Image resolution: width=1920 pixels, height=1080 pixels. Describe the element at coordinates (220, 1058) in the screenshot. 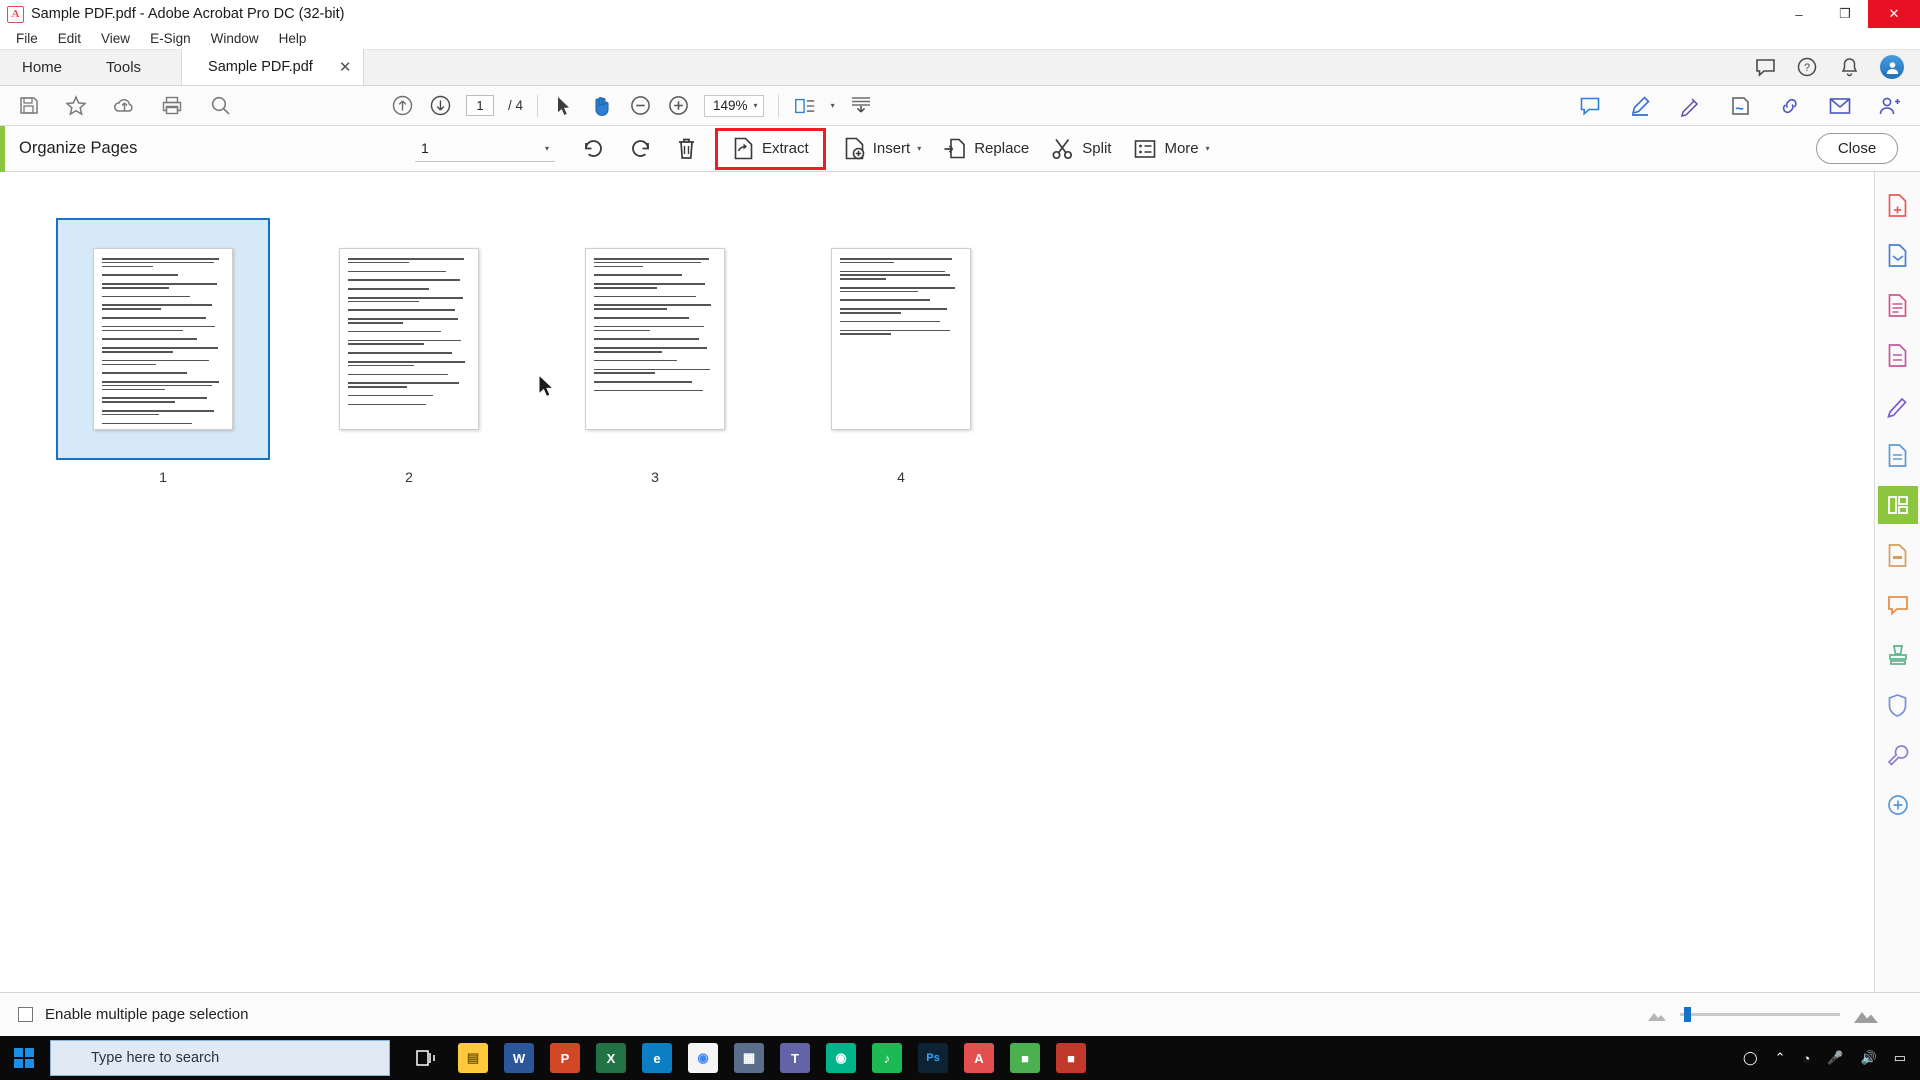

I see `taskbar-search-box: Type here to search` at that location.